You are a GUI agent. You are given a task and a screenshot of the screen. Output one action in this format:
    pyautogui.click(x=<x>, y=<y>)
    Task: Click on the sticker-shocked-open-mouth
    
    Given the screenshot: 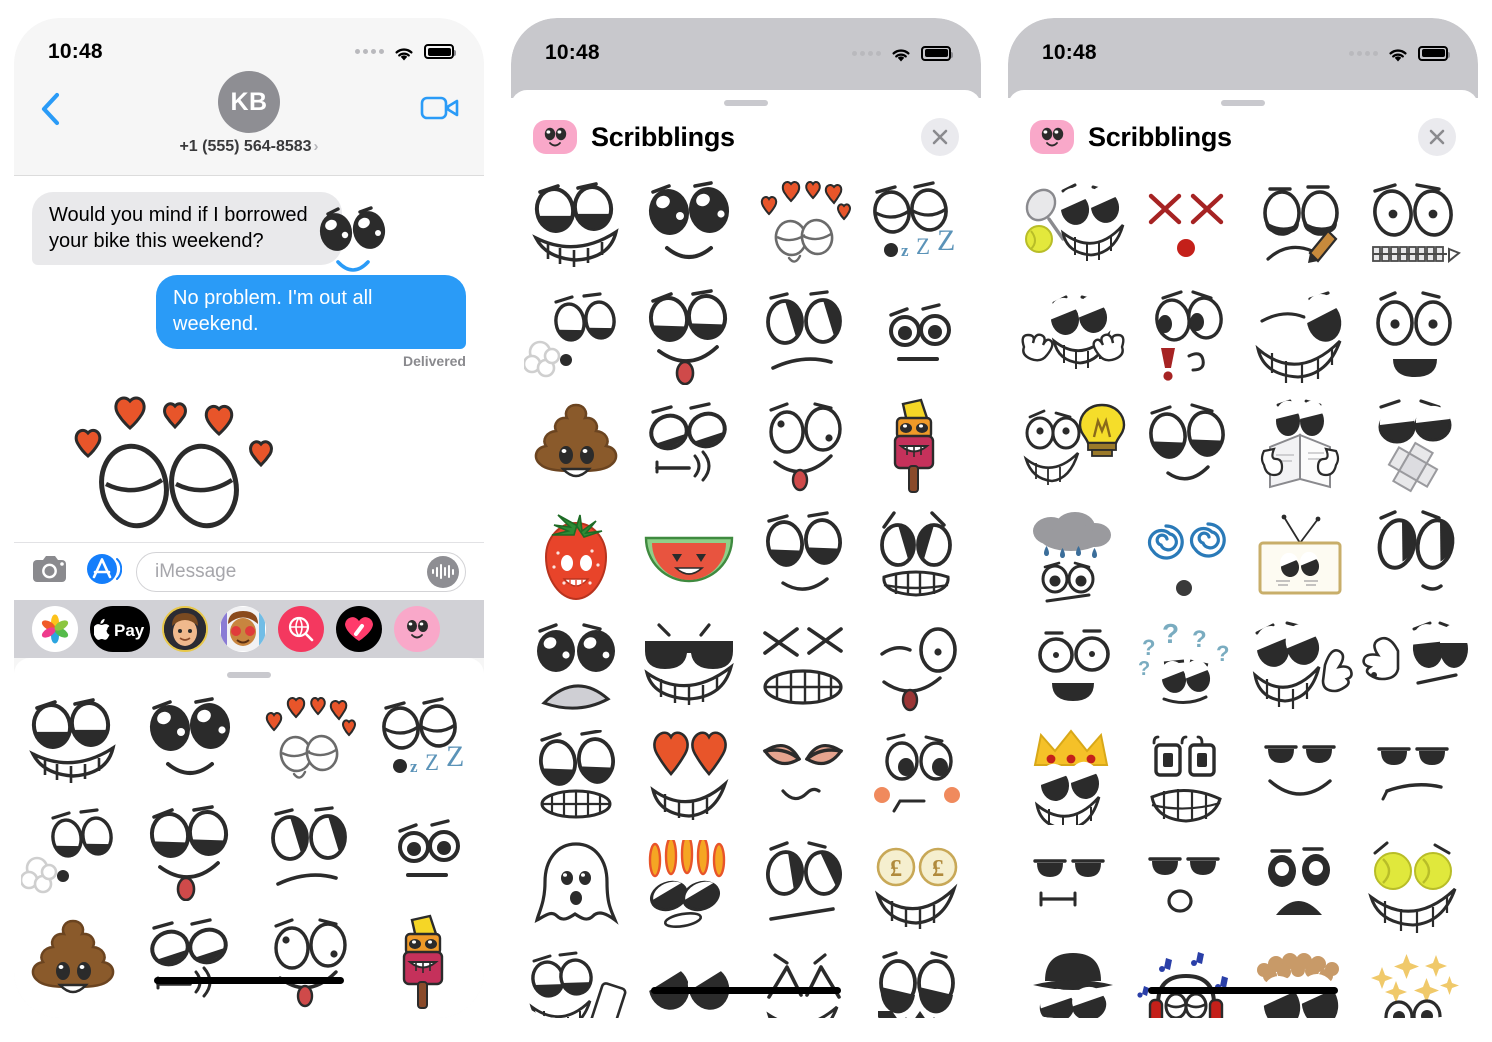 What is the action you would take?
    pyautogui.click(x=1073, y=667)
    